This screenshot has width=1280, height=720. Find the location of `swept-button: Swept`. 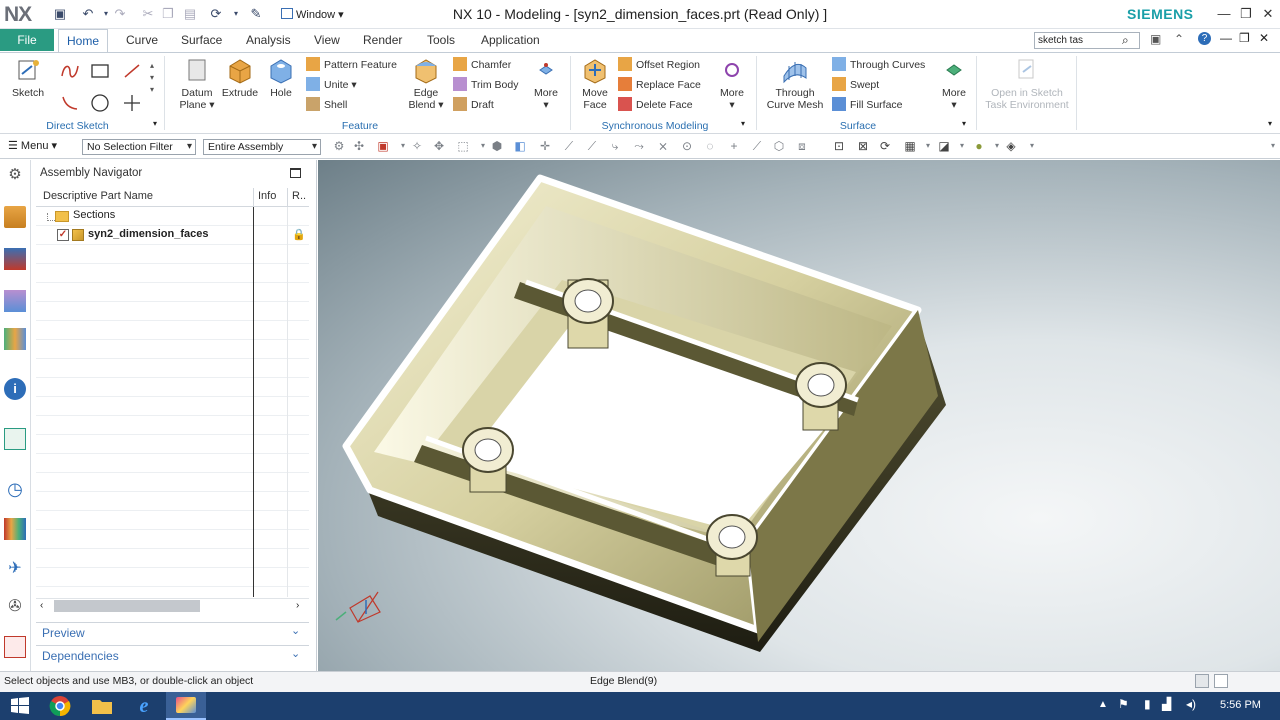

swept-button: Swept is located at coordinates (855, 85).